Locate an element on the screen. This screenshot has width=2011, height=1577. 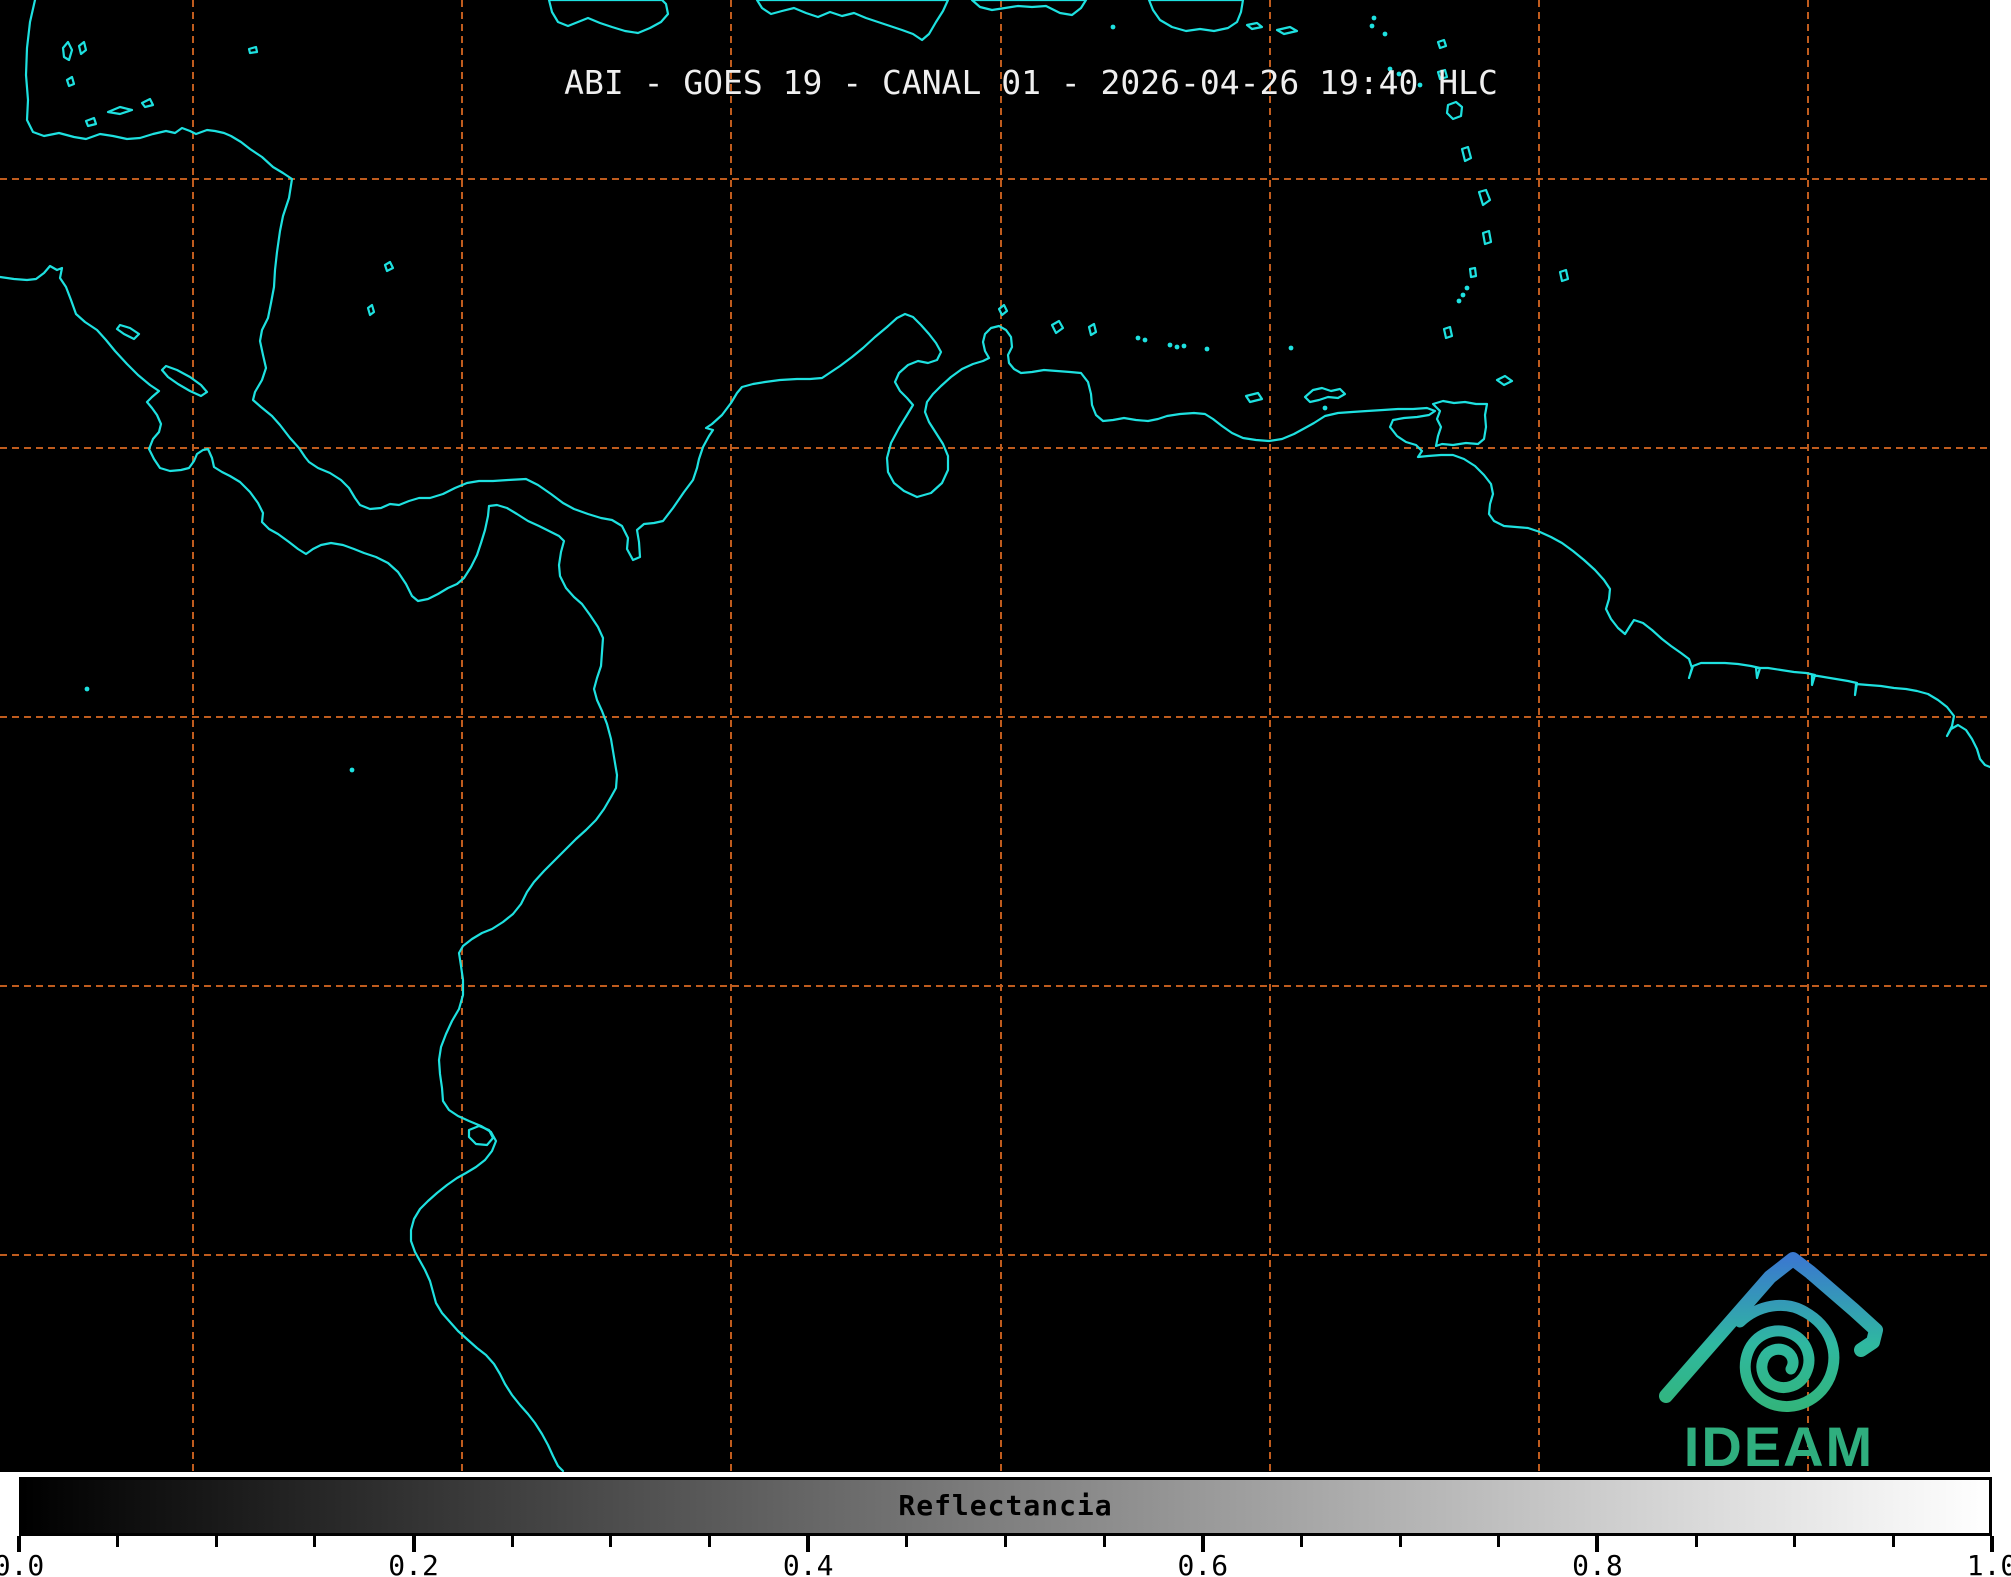
ideam-logo: IDEAM is located at coordinates (1771, 1362).